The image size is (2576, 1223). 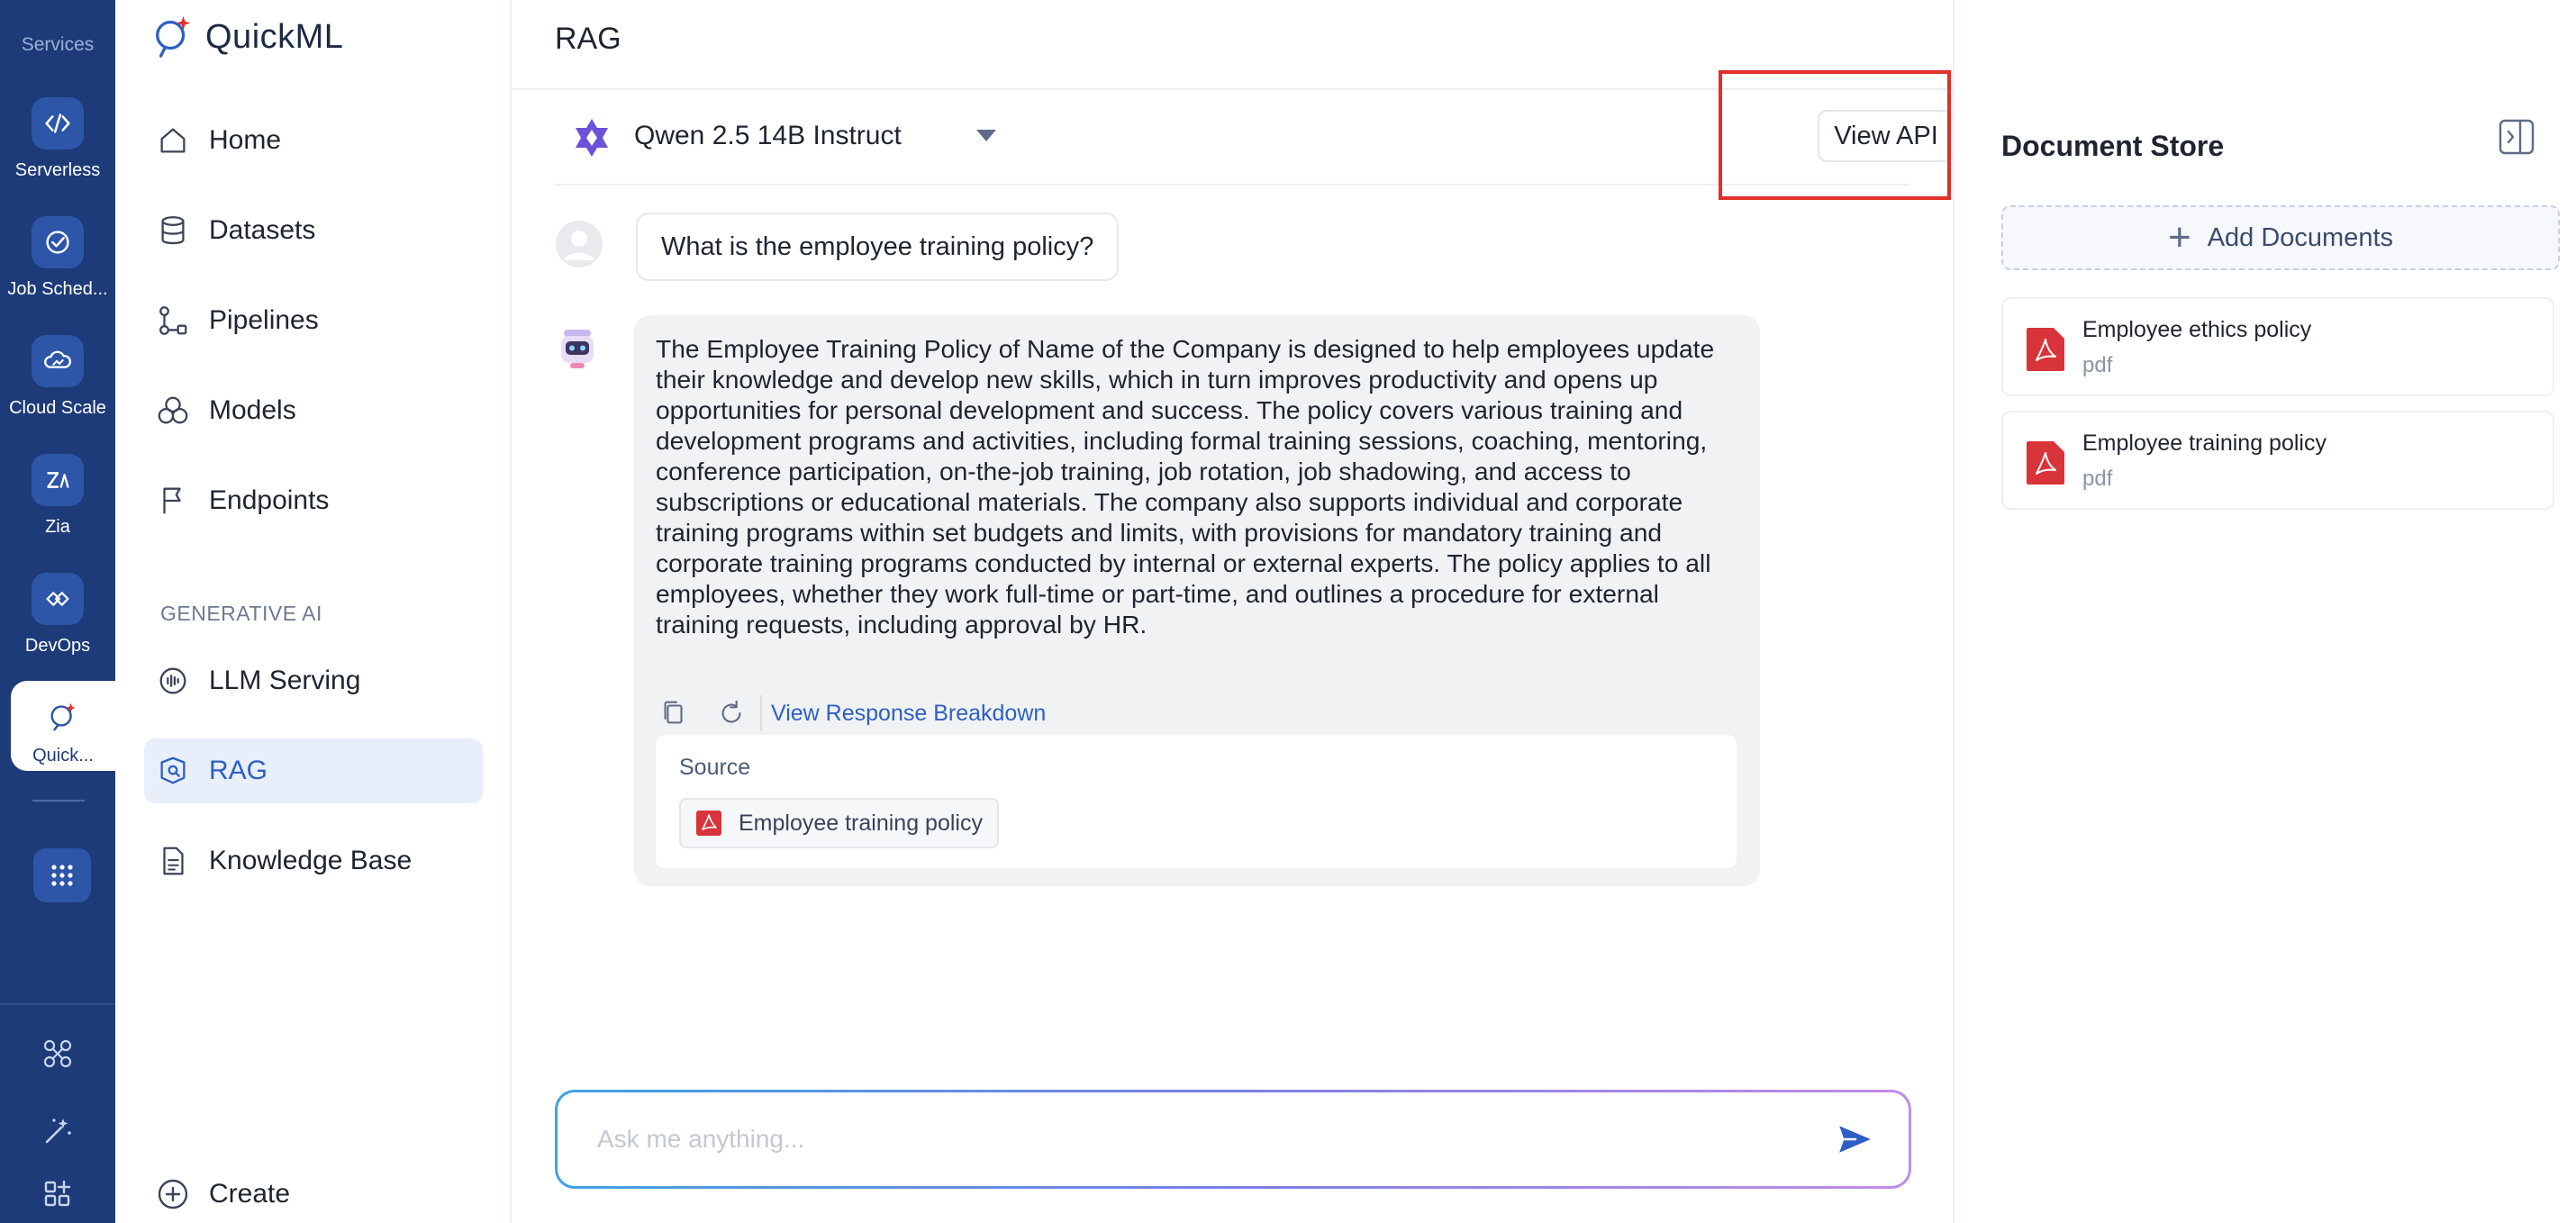 I want to click on apps-grid-icon, so click(x=62, y=876).